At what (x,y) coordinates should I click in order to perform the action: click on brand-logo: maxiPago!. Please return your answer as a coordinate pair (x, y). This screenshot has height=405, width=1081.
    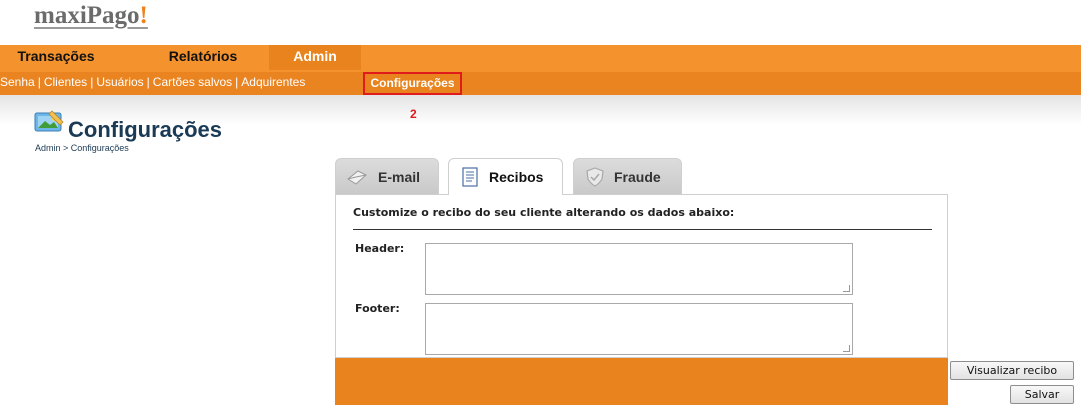
    Looking at the image, I should click on (91, 15).